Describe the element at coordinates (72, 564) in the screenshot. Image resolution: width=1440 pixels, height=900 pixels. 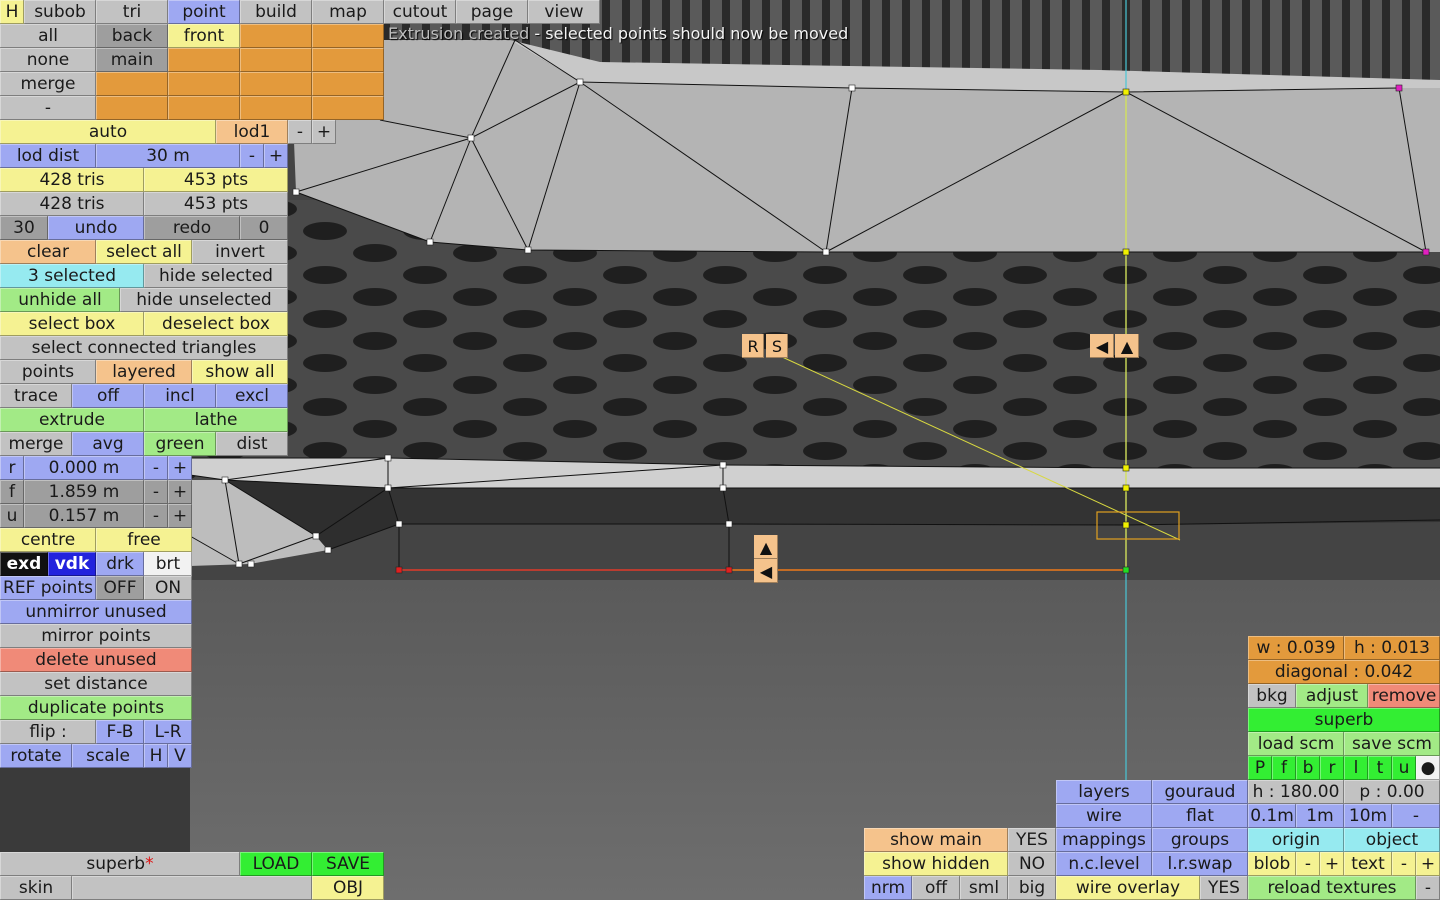
I see `view-mode-vdk-button: vdk` at that location.